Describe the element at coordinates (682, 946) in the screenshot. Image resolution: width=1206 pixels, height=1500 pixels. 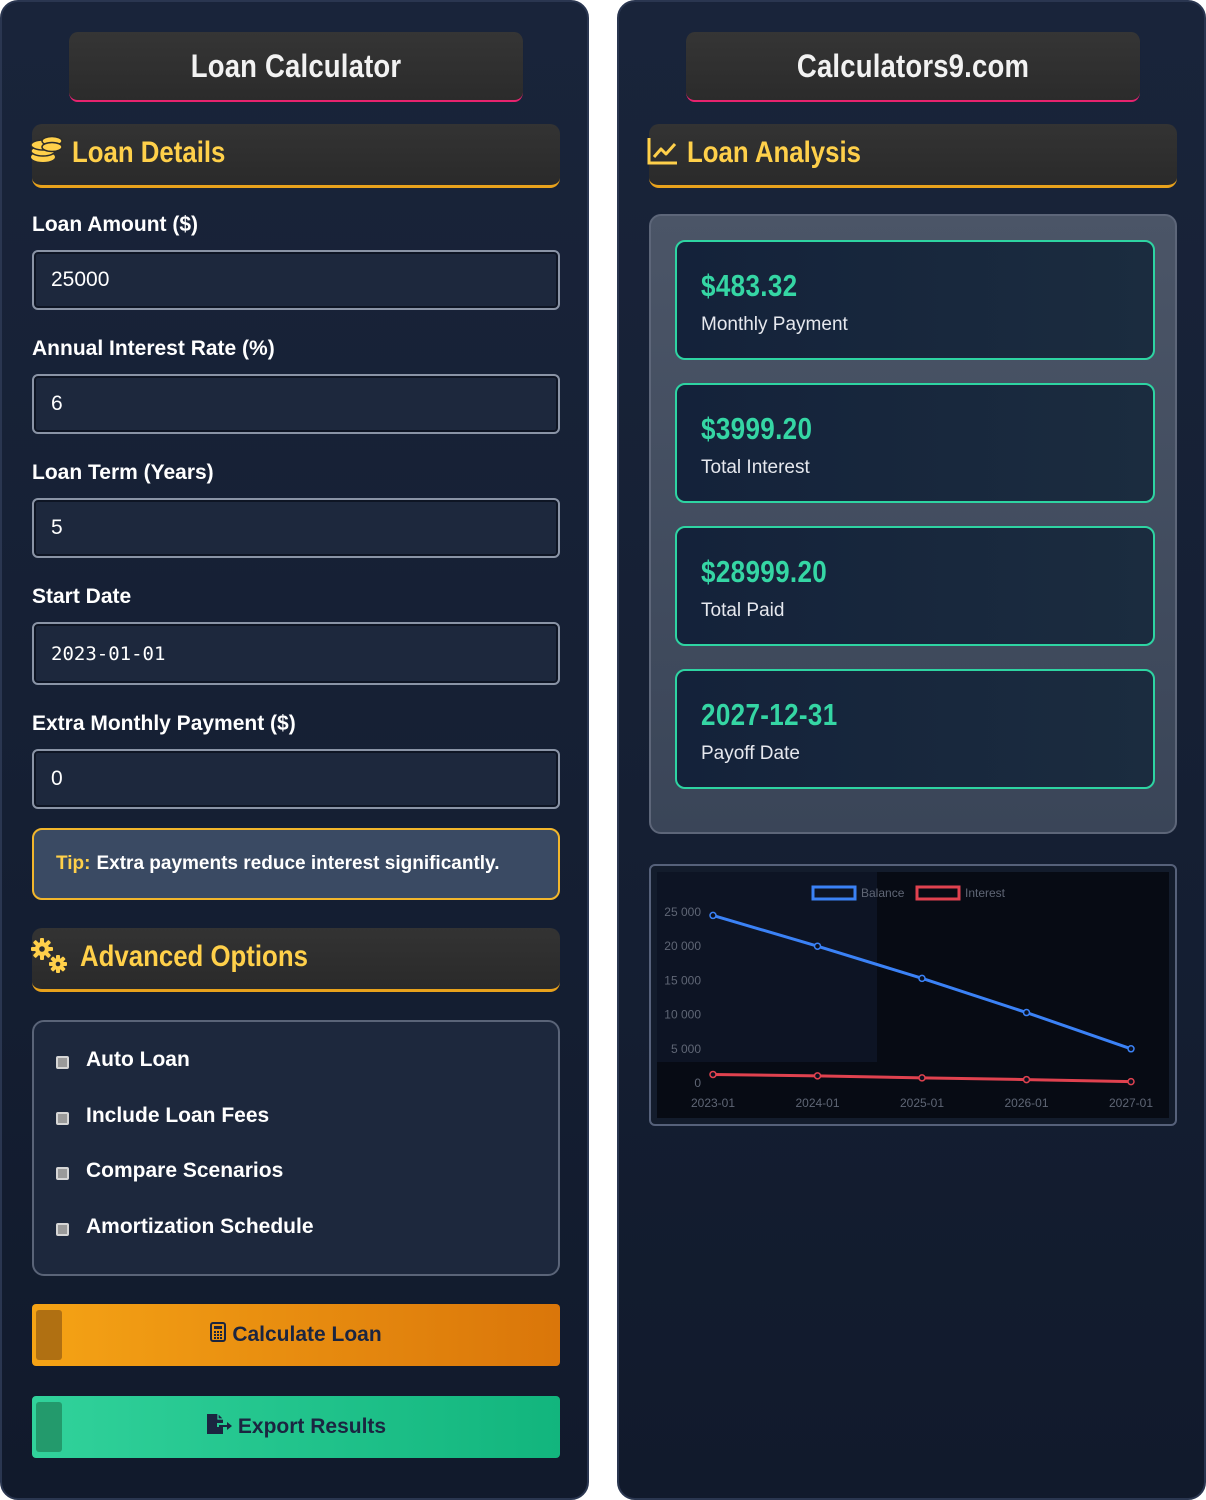
I see `y-tick-label: 20 000` at that location.